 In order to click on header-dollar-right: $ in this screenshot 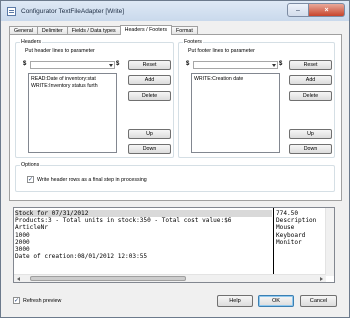, I will do `click(118, 64)`.